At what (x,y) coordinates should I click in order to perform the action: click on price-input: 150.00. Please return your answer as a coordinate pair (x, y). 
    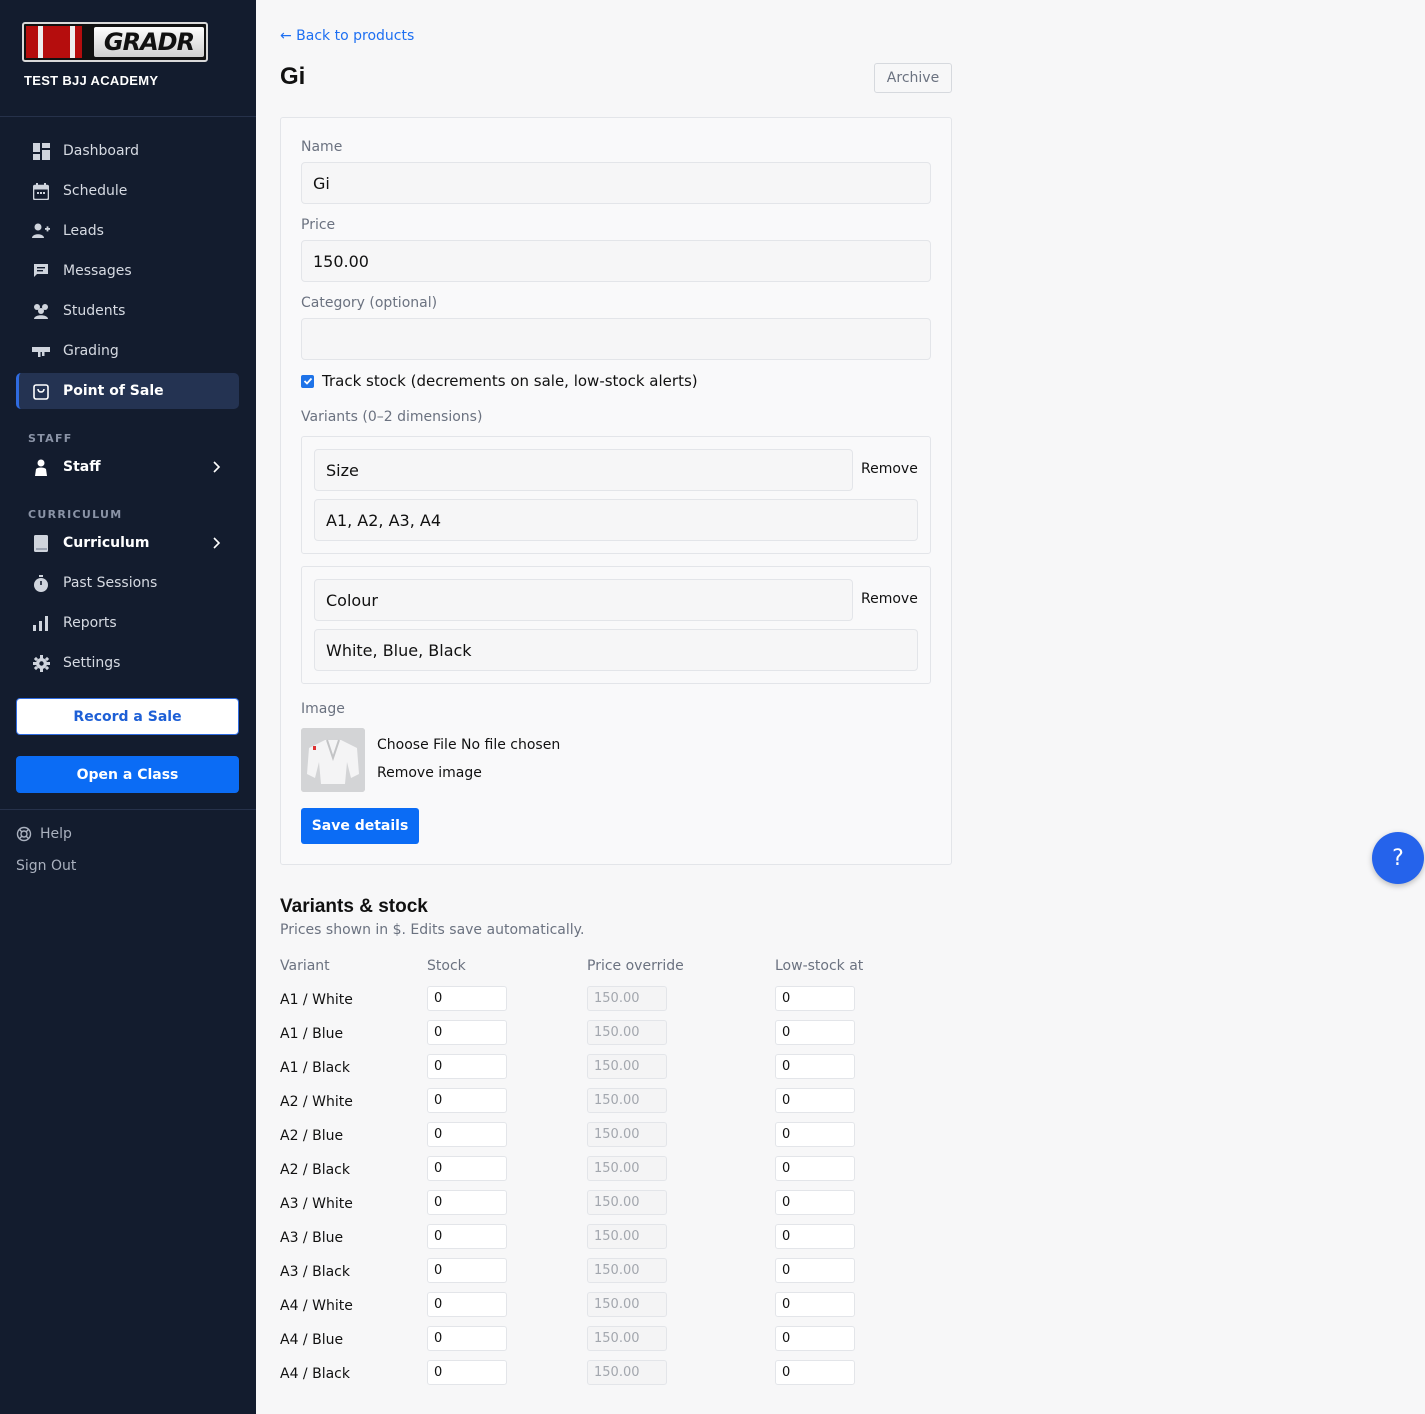
    Looking at the image, I should click on (616, 261).